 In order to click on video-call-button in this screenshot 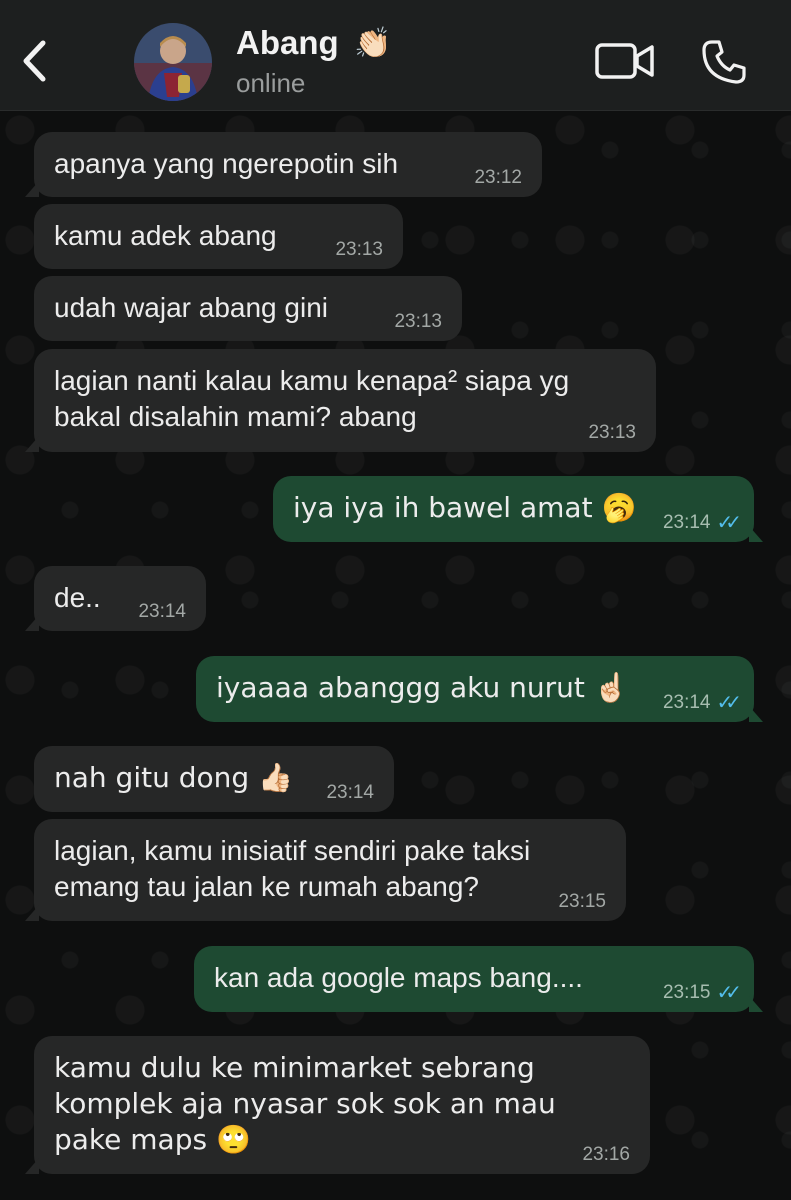, I will do `click(625, 61)`.